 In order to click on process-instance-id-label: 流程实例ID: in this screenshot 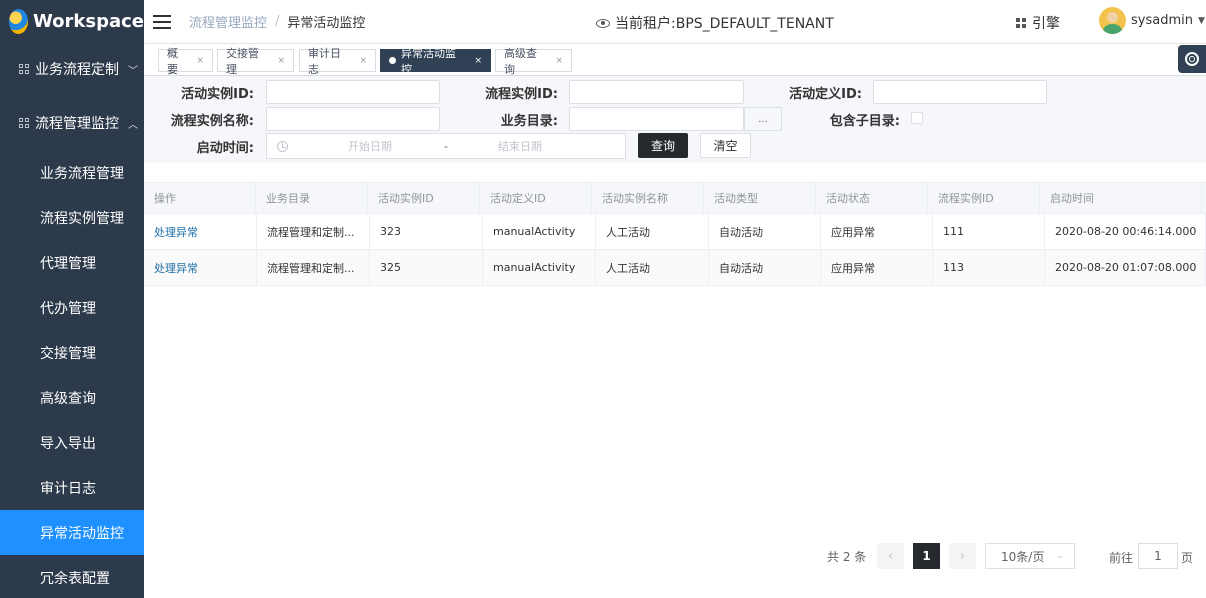, I will do `click(521, 94)`.